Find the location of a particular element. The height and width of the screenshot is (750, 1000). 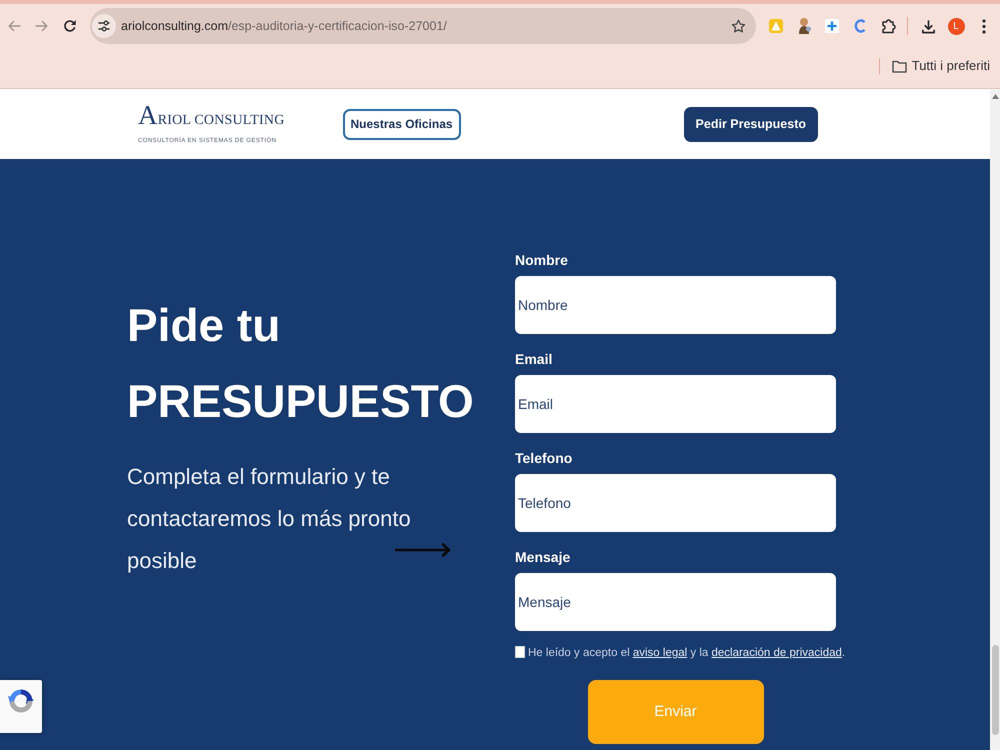

quote-request-button: Pedir Presupuesto is located at coordinates (751, 124).